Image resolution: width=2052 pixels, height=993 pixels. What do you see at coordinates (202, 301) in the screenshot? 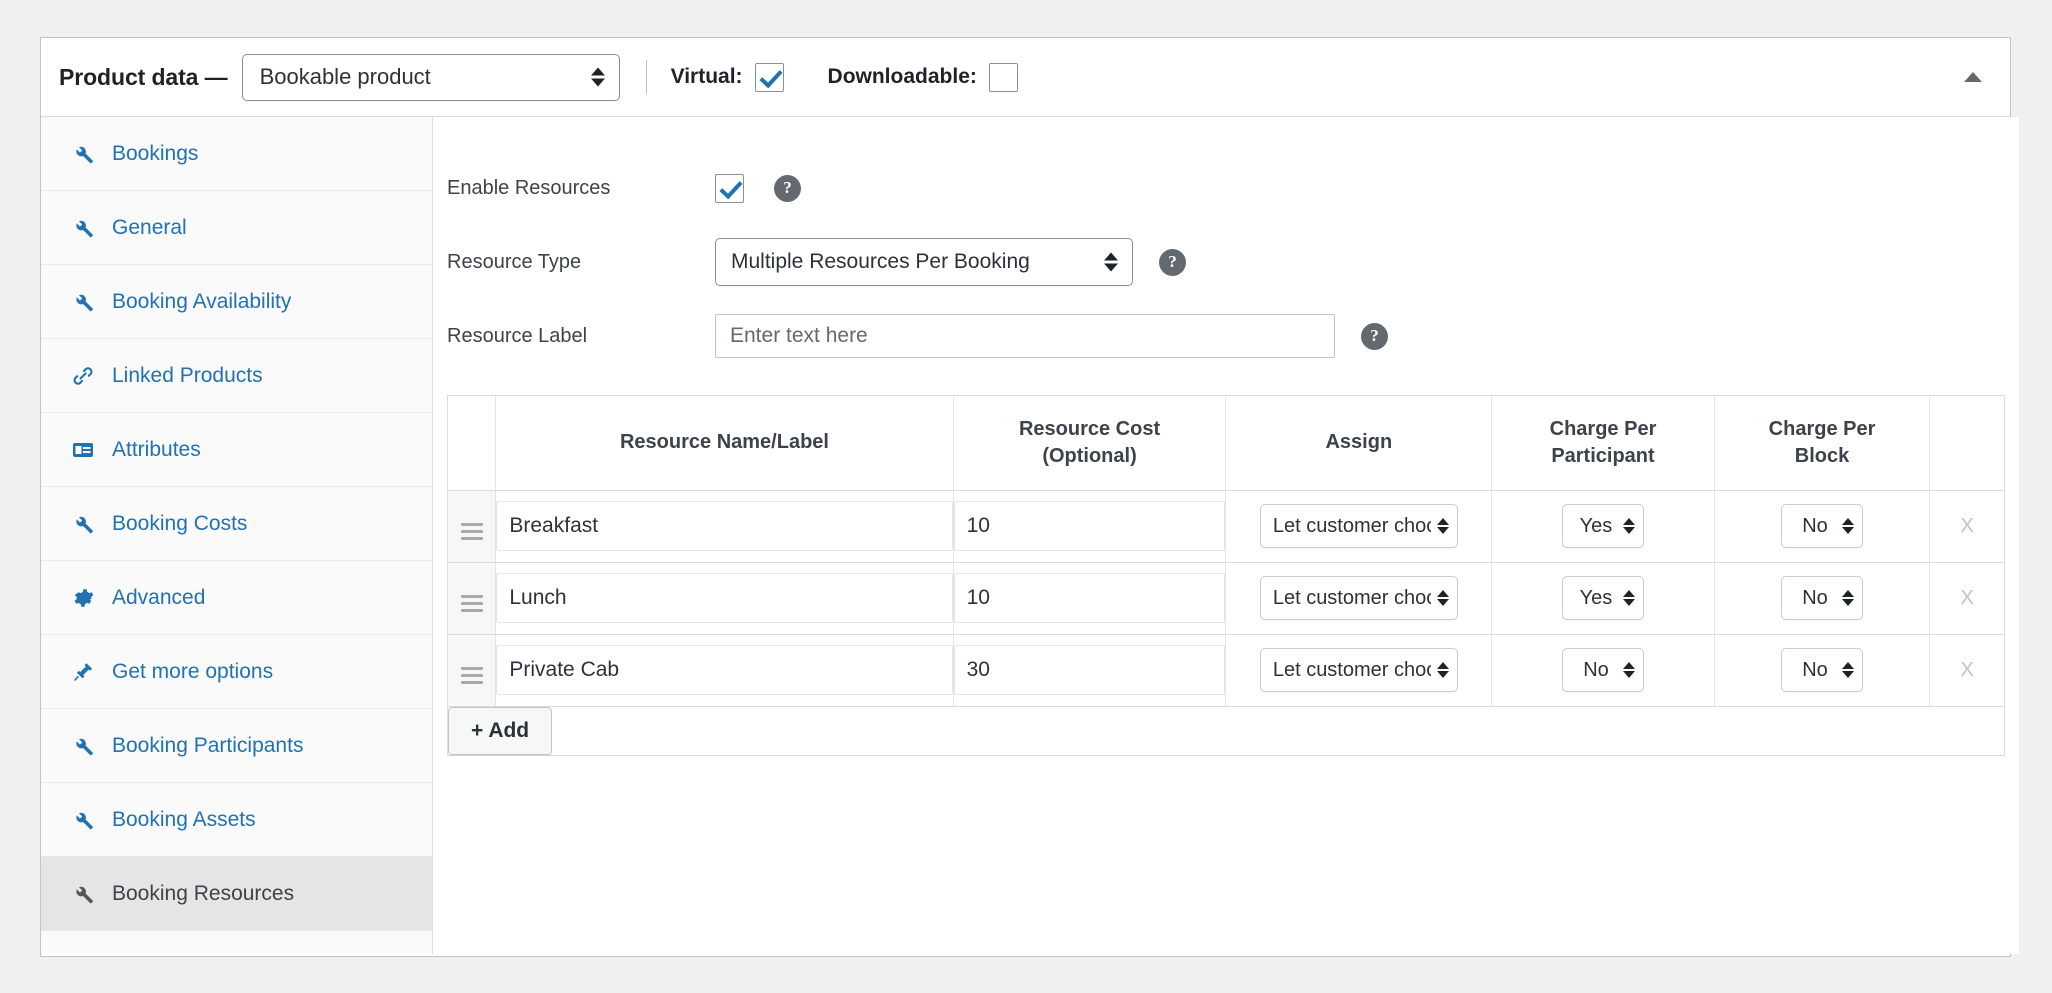
I see `sidebar-item-label: Booking Availability` at bounding box center [202, 301].